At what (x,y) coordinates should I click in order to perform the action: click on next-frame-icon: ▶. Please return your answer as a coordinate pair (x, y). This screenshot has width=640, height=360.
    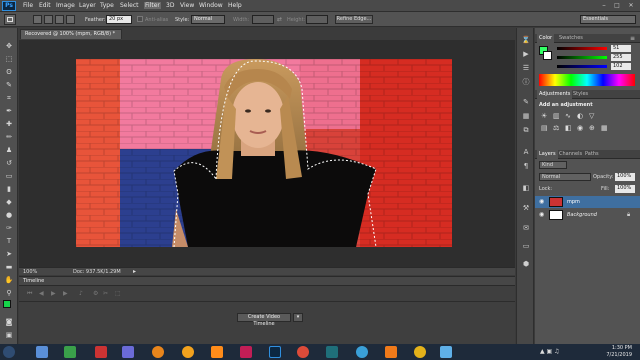
    Looking at the image, I should click on (65, 293).